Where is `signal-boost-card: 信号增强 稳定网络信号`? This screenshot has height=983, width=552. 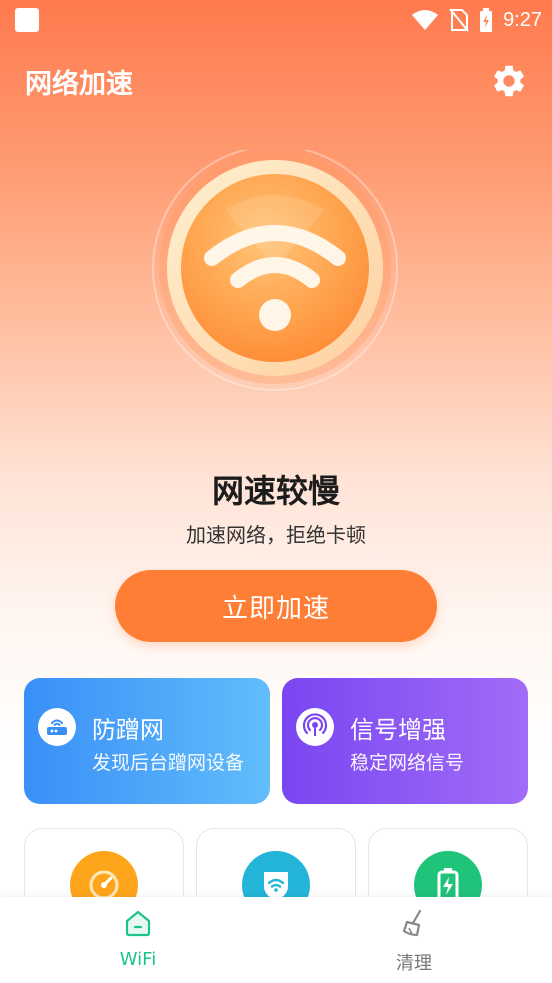
signal-boost-card: 信号增强 稳定网络信号 is located at coordinates (405, 741).